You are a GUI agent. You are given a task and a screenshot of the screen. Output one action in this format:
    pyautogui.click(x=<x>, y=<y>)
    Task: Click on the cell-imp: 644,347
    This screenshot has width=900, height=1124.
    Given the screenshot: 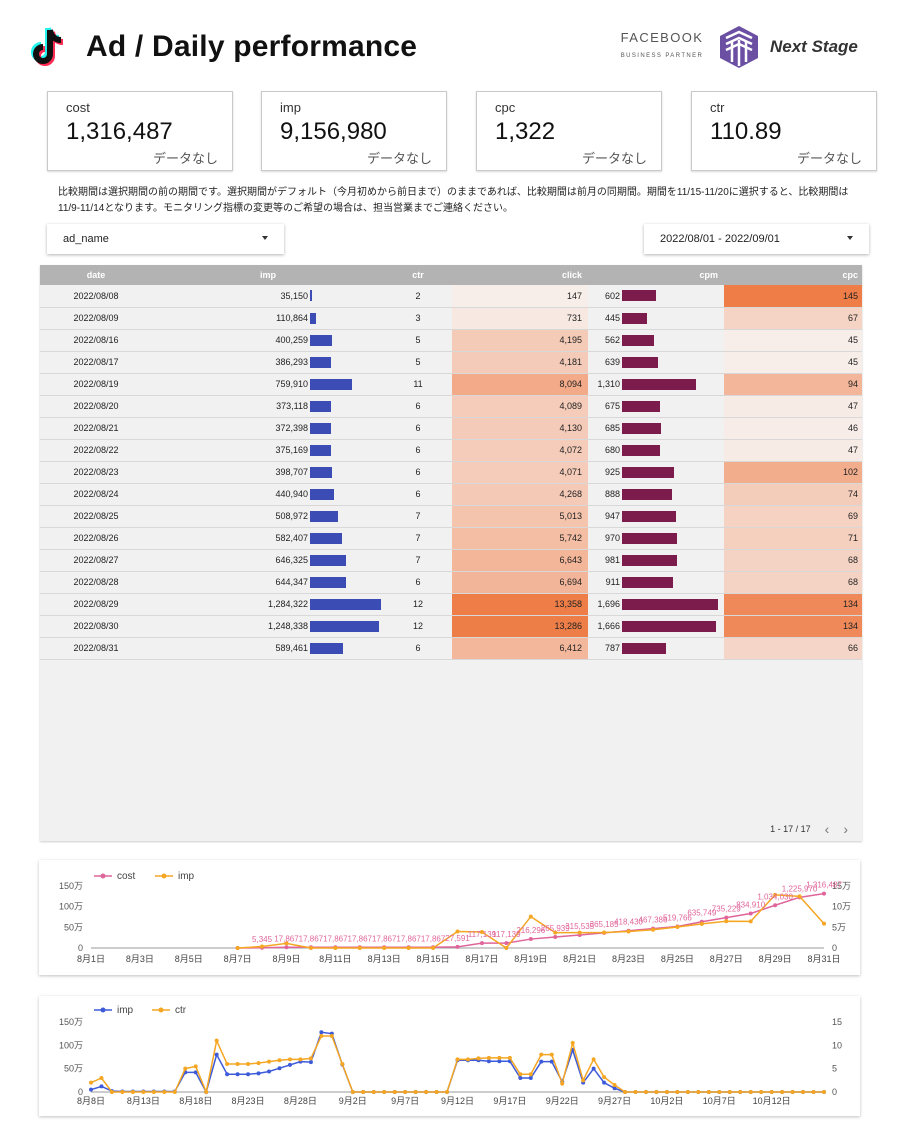 What is the action you would take?
    pyautogui.click(x=268, y=582)
    